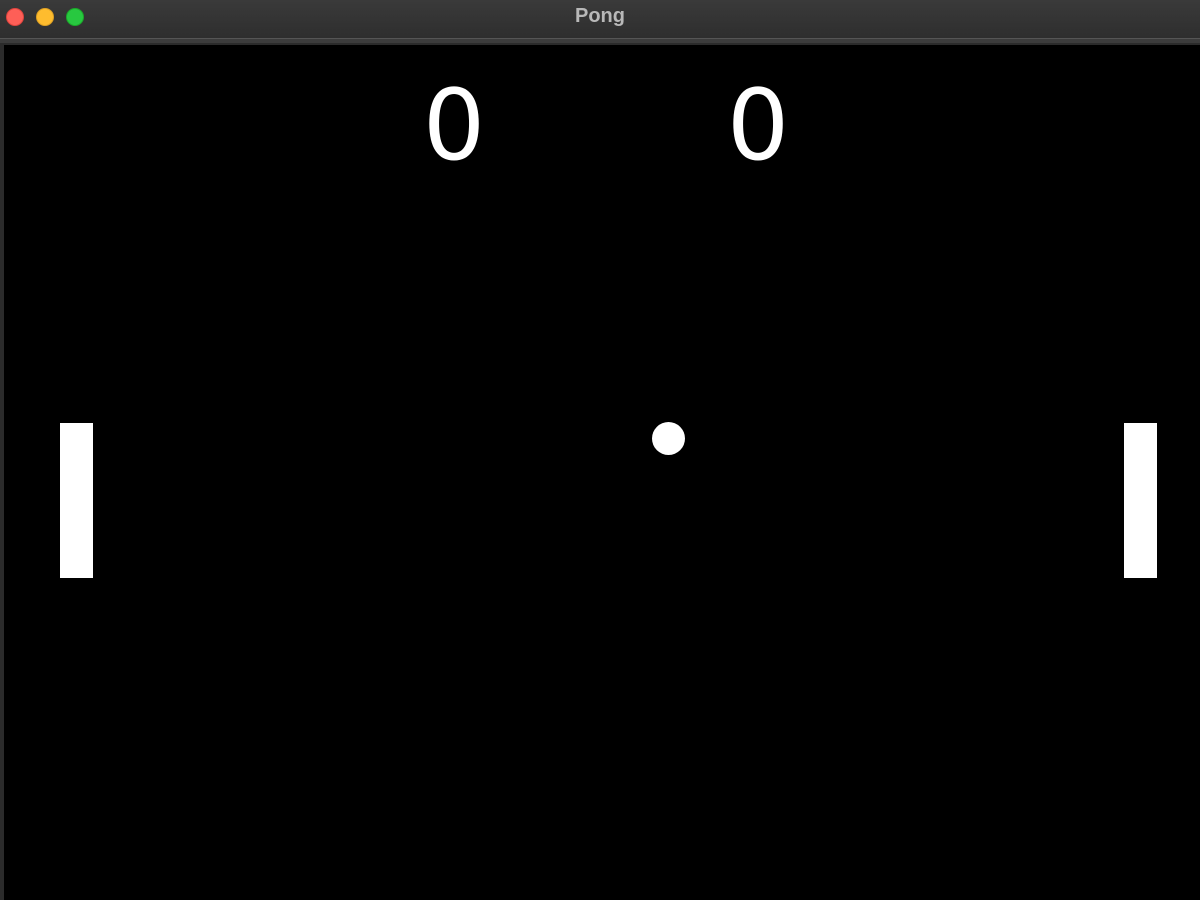 The height and width of the screenshot is (900, 1200). I want to click on right-player-score: 0, so click(758, 126).